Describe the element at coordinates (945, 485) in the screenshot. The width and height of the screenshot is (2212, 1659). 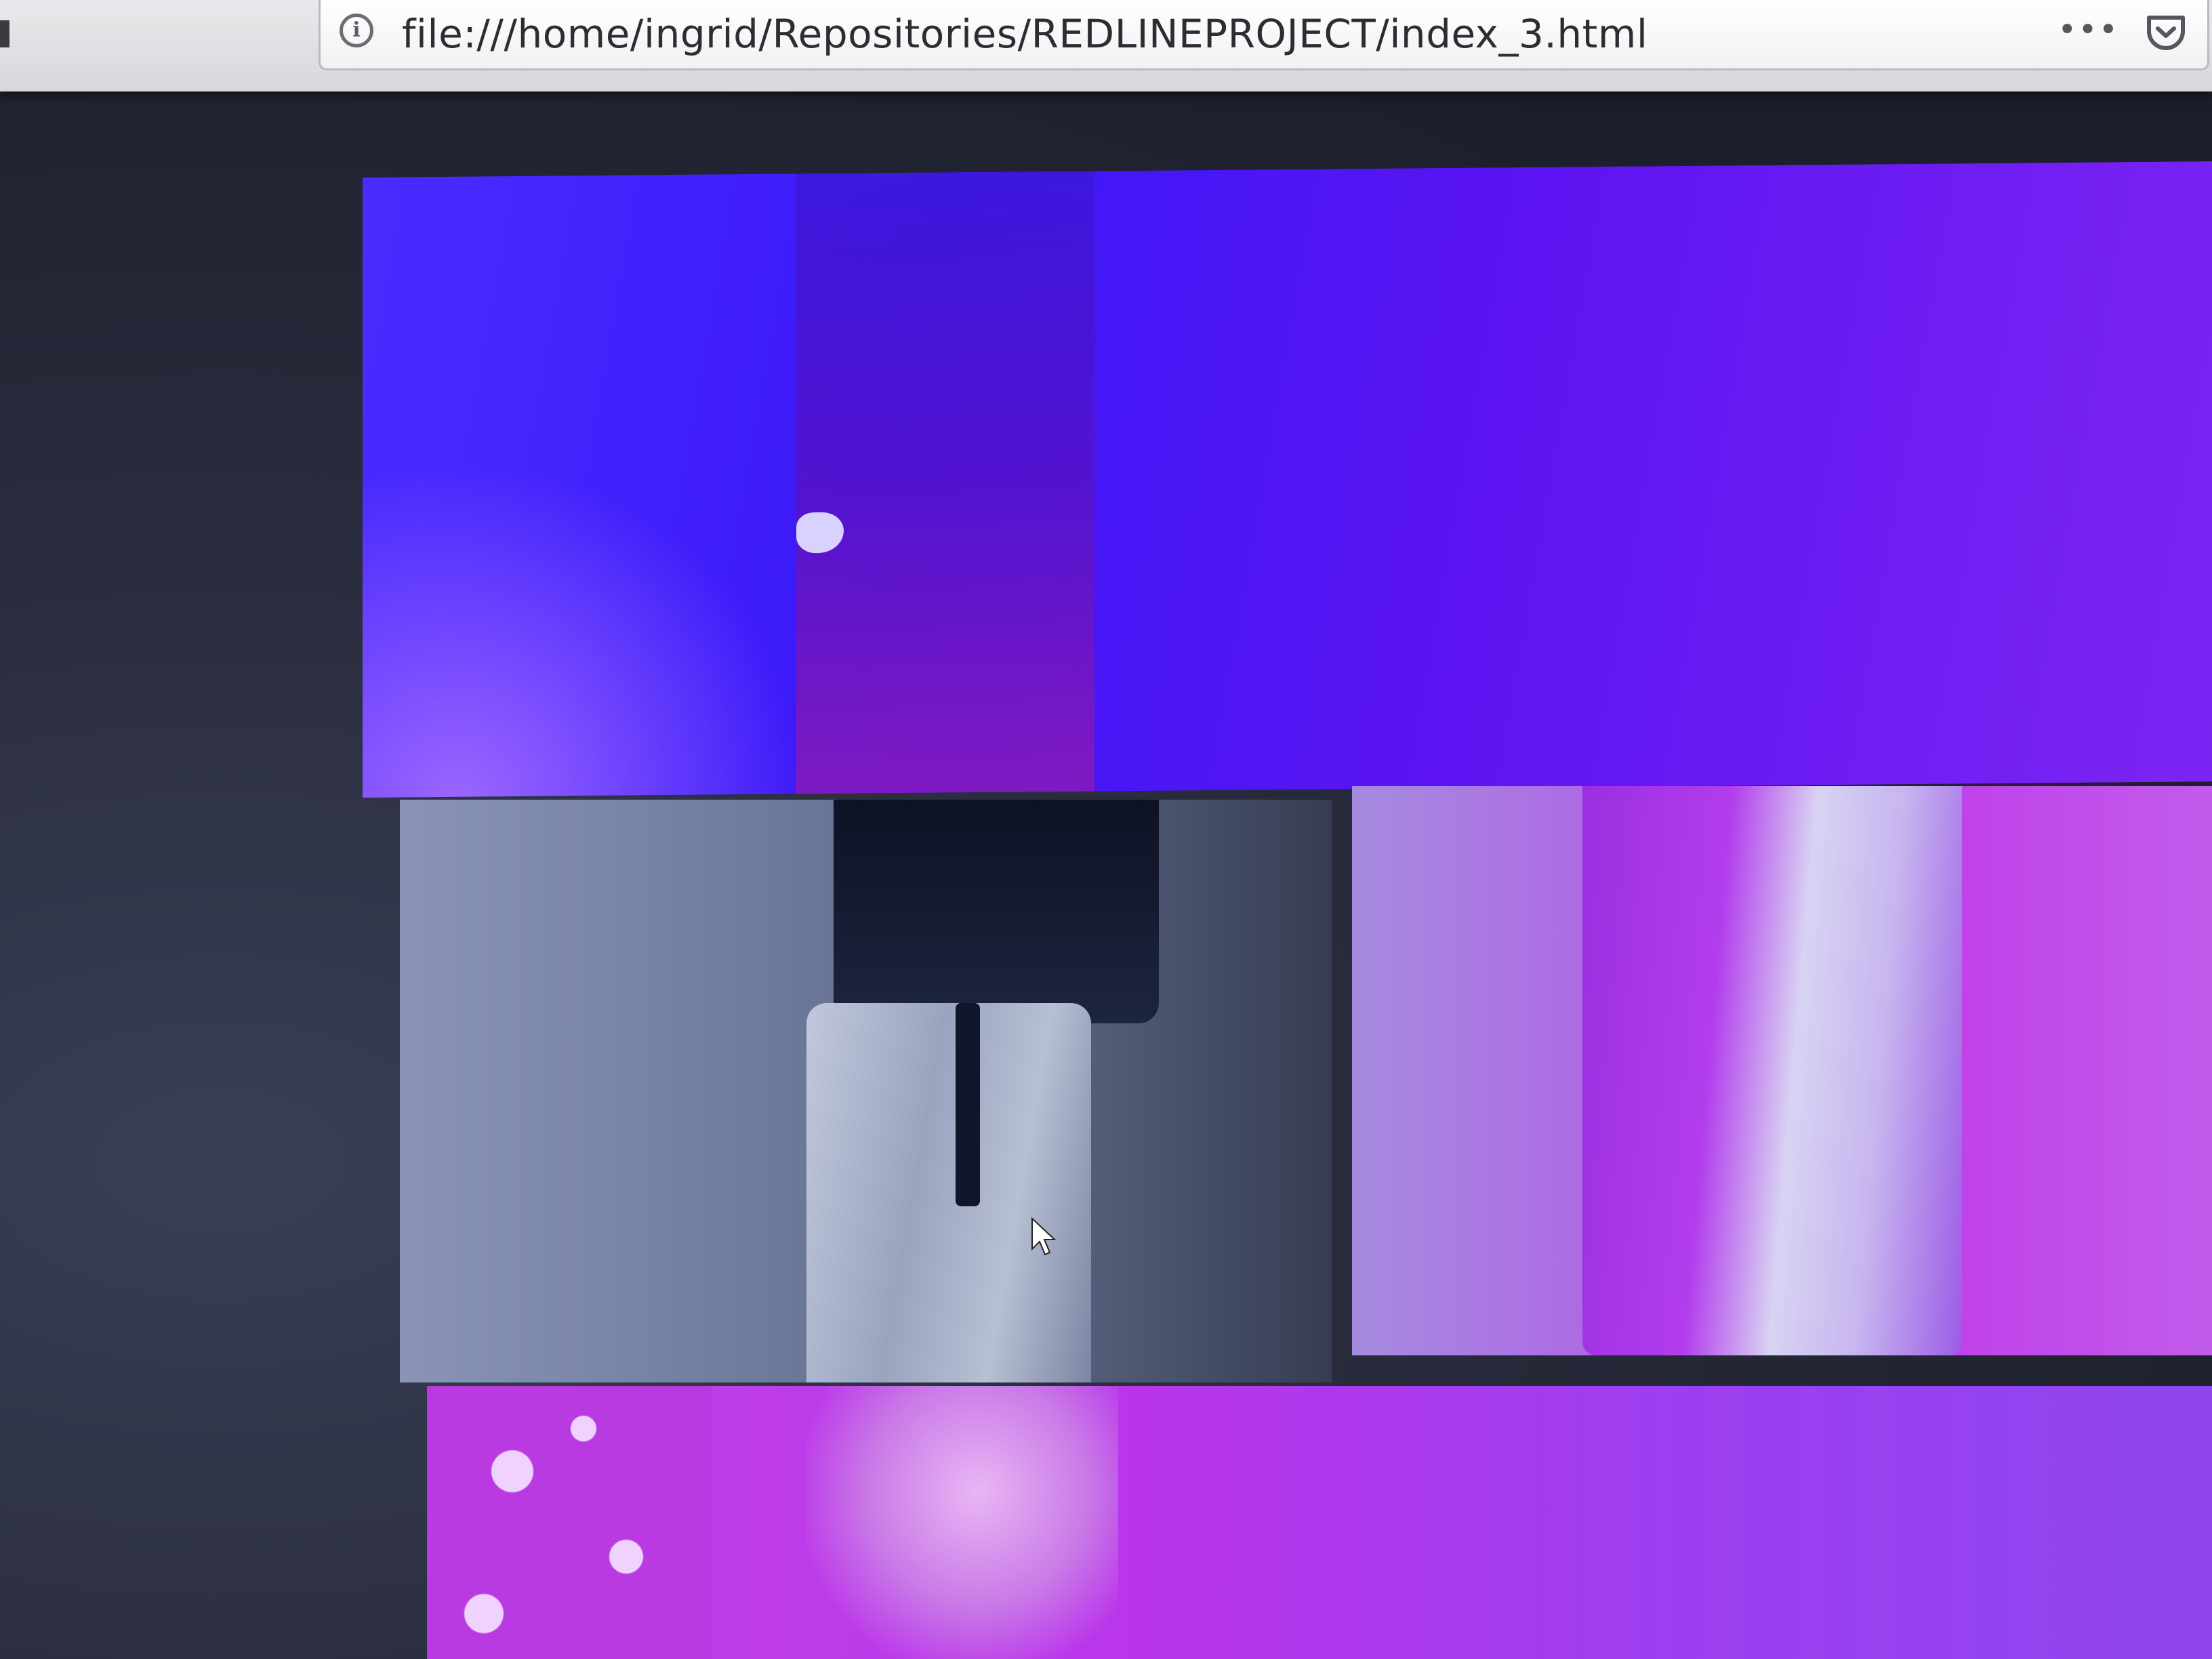
I see `photo-top-figure` at that location.